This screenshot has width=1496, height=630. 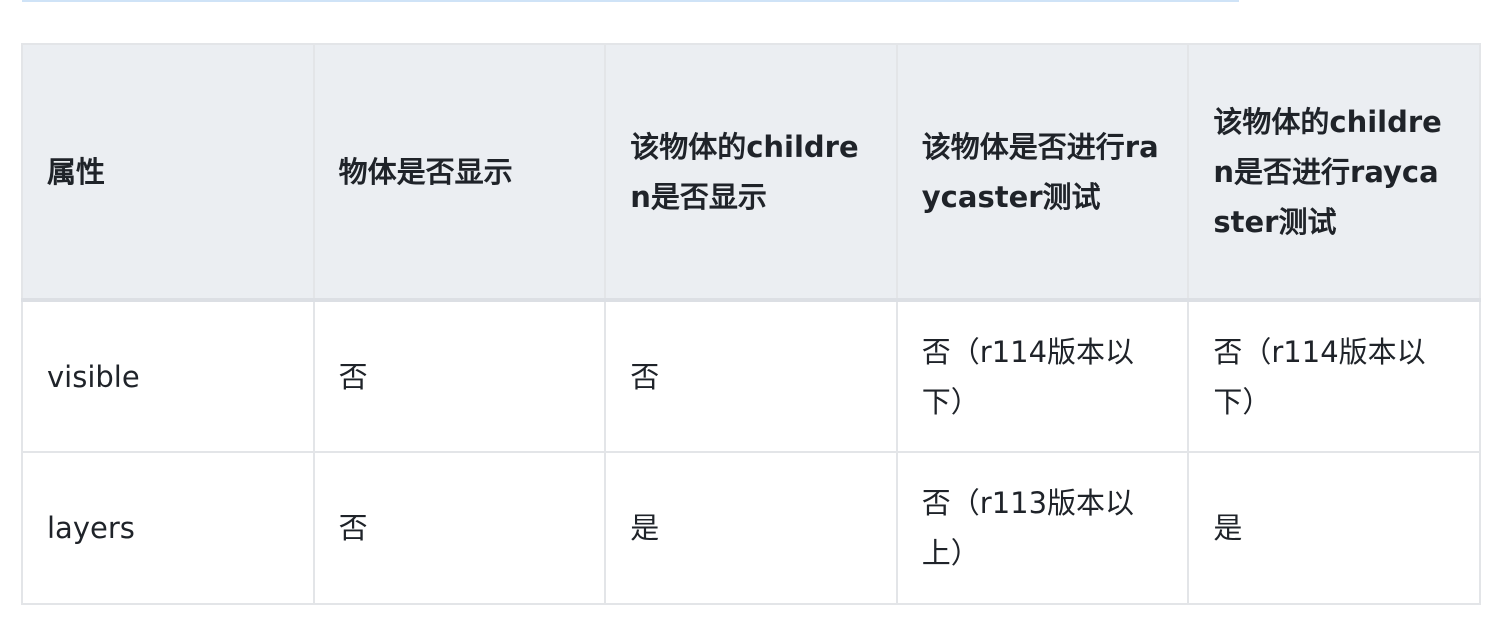 What do you see at coordinates (1334, 172) in the screenshot?
I see `header-cell-children-raycast: 该物体的children是否进行raycaster测试` at bounding box center [1334, 172].